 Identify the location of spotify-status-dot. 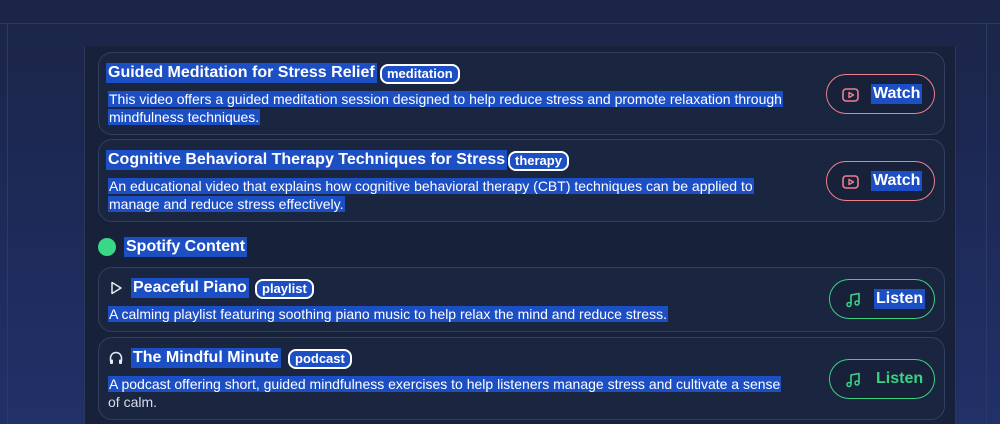
(107, 247).